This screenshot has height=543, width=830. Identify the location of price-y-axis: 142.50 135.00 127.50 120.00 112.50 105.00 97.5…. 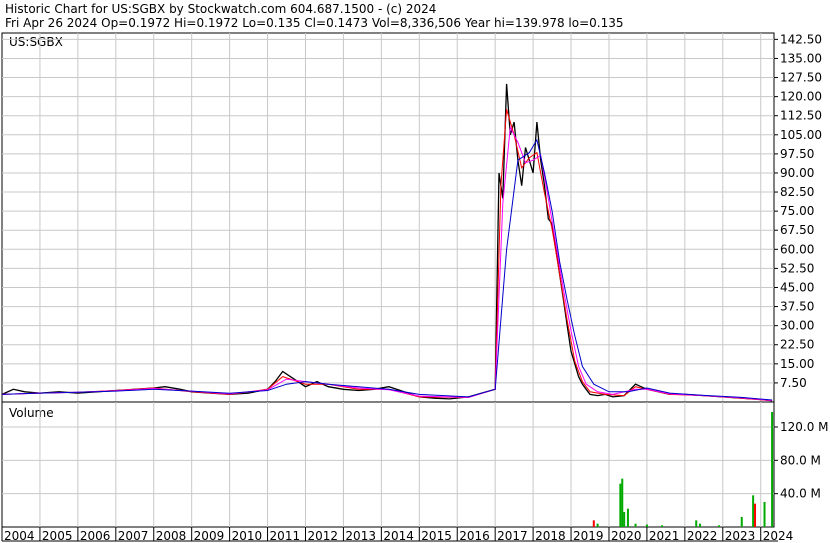
(798, 211).